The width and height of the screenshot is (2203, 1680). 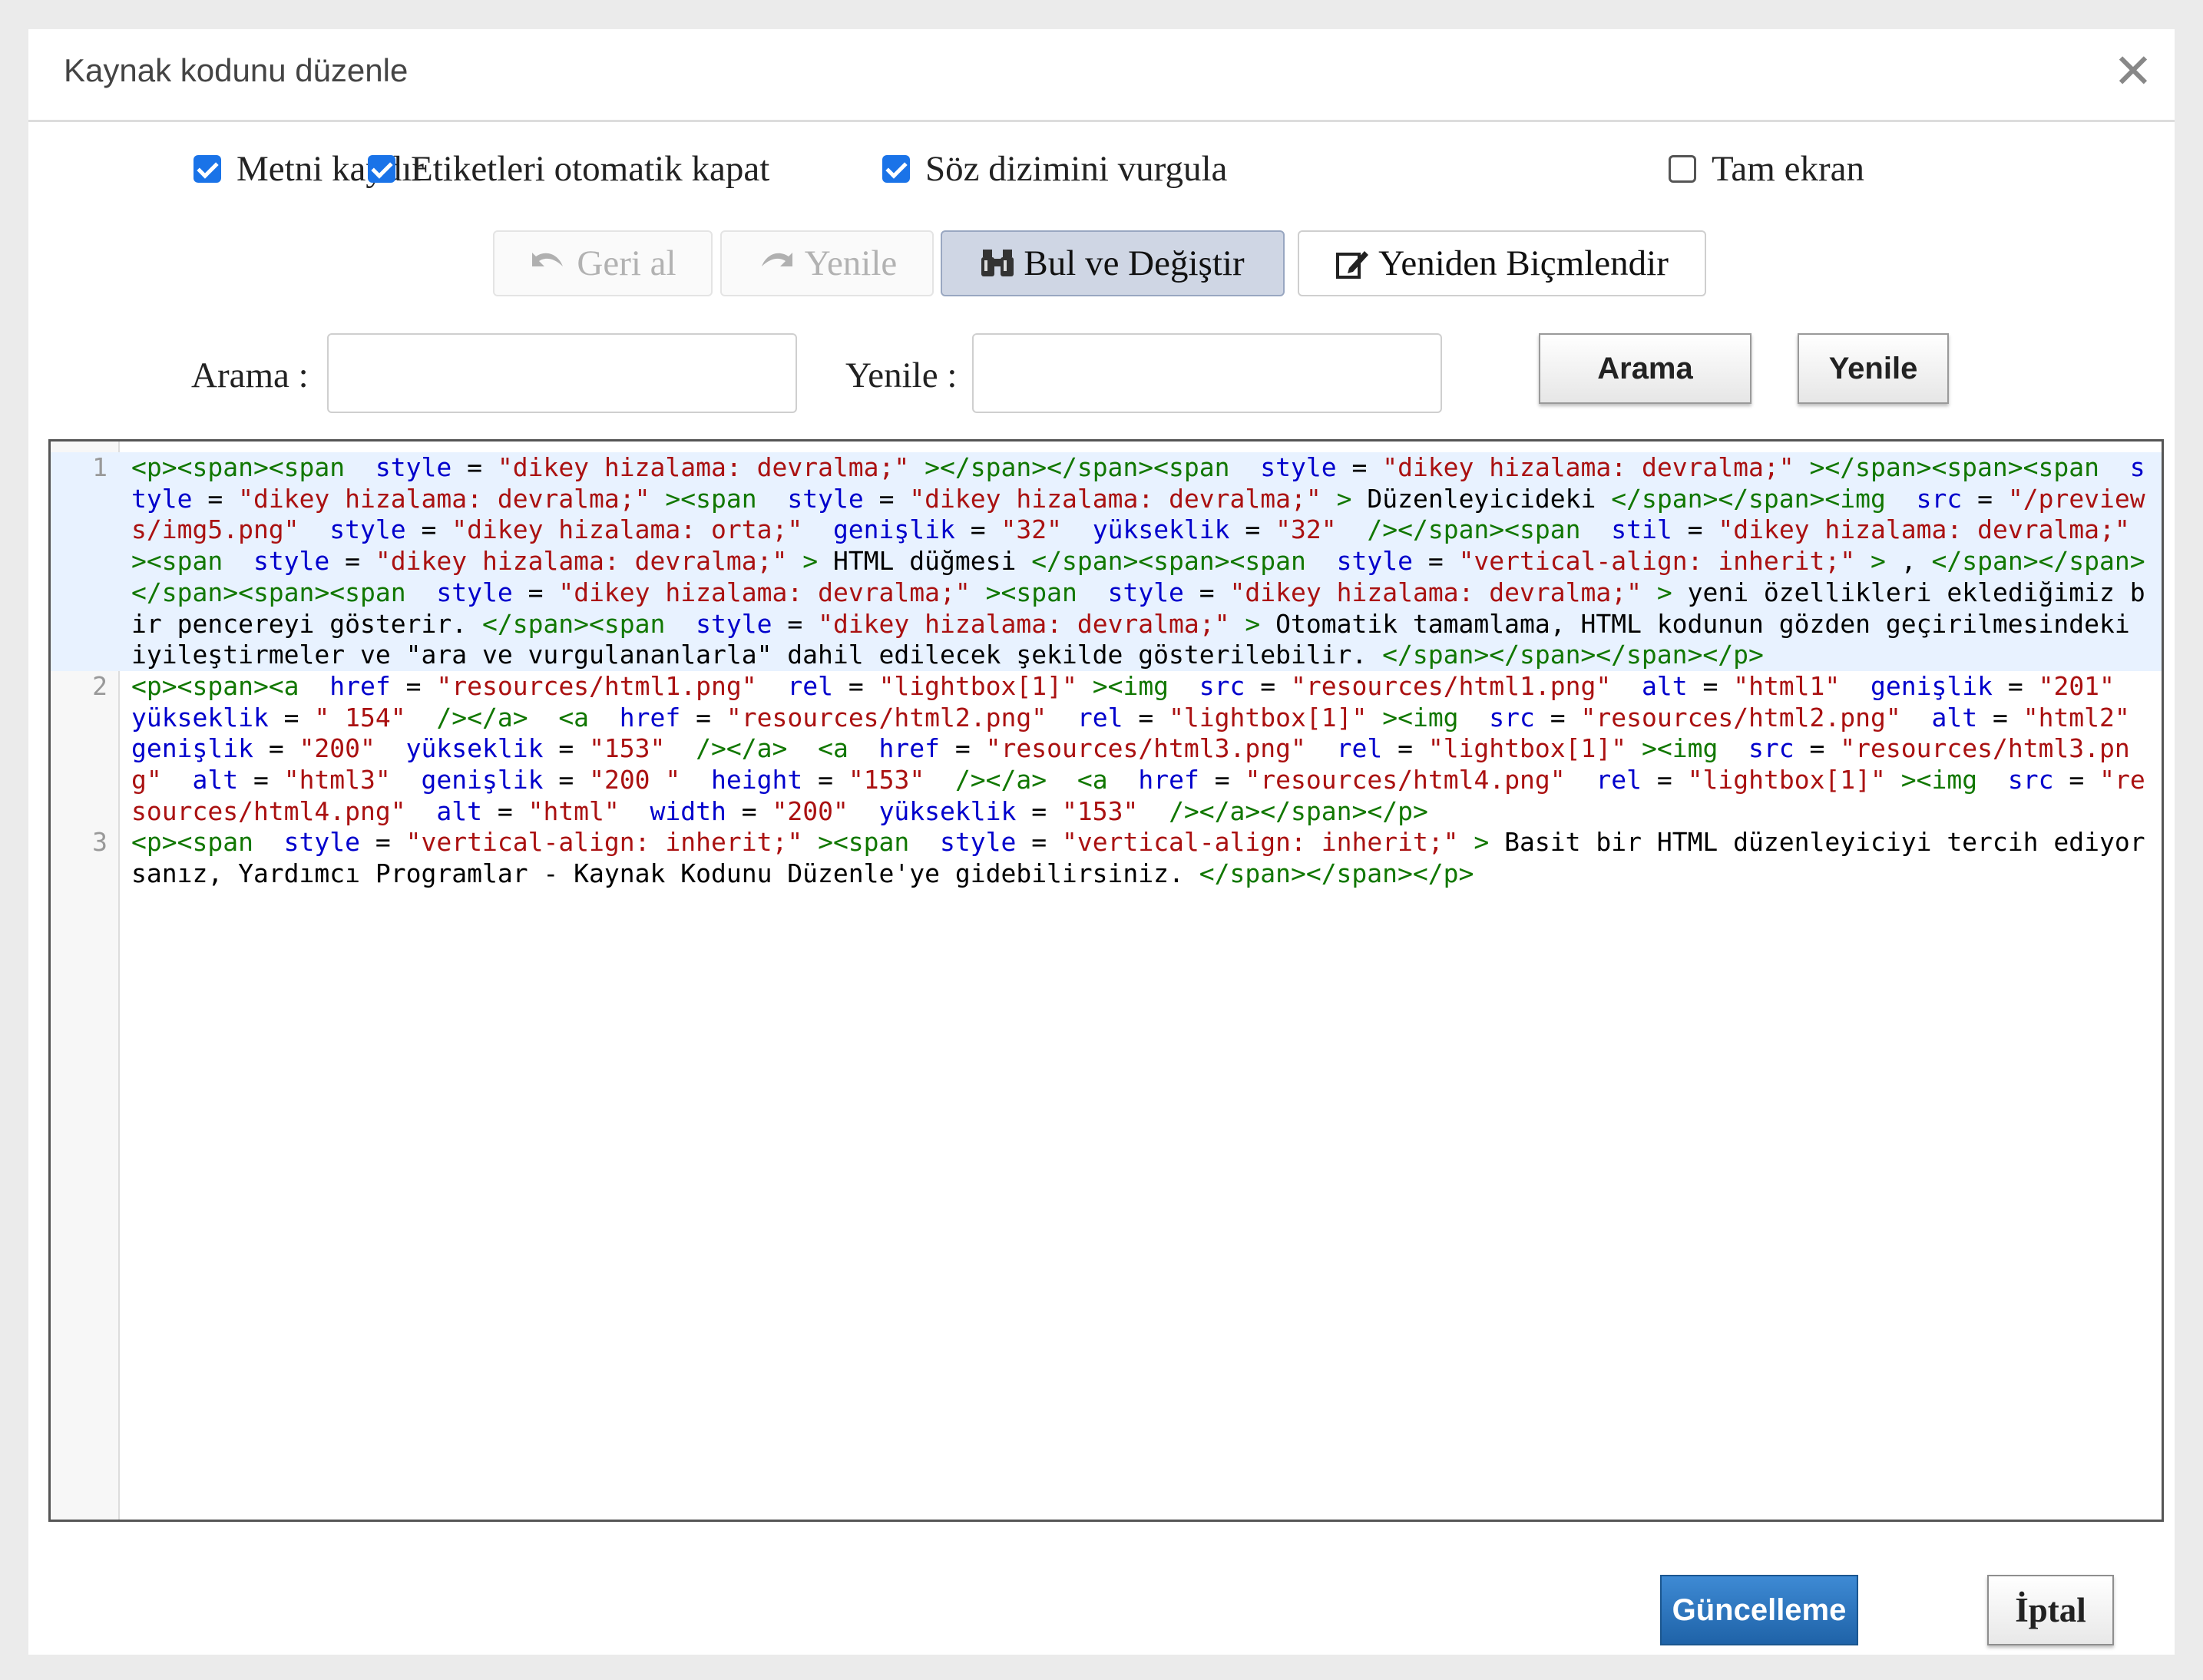 I want to click on reformat-button: Yeniden Biçmlendir, so click(x=1502, y=263).